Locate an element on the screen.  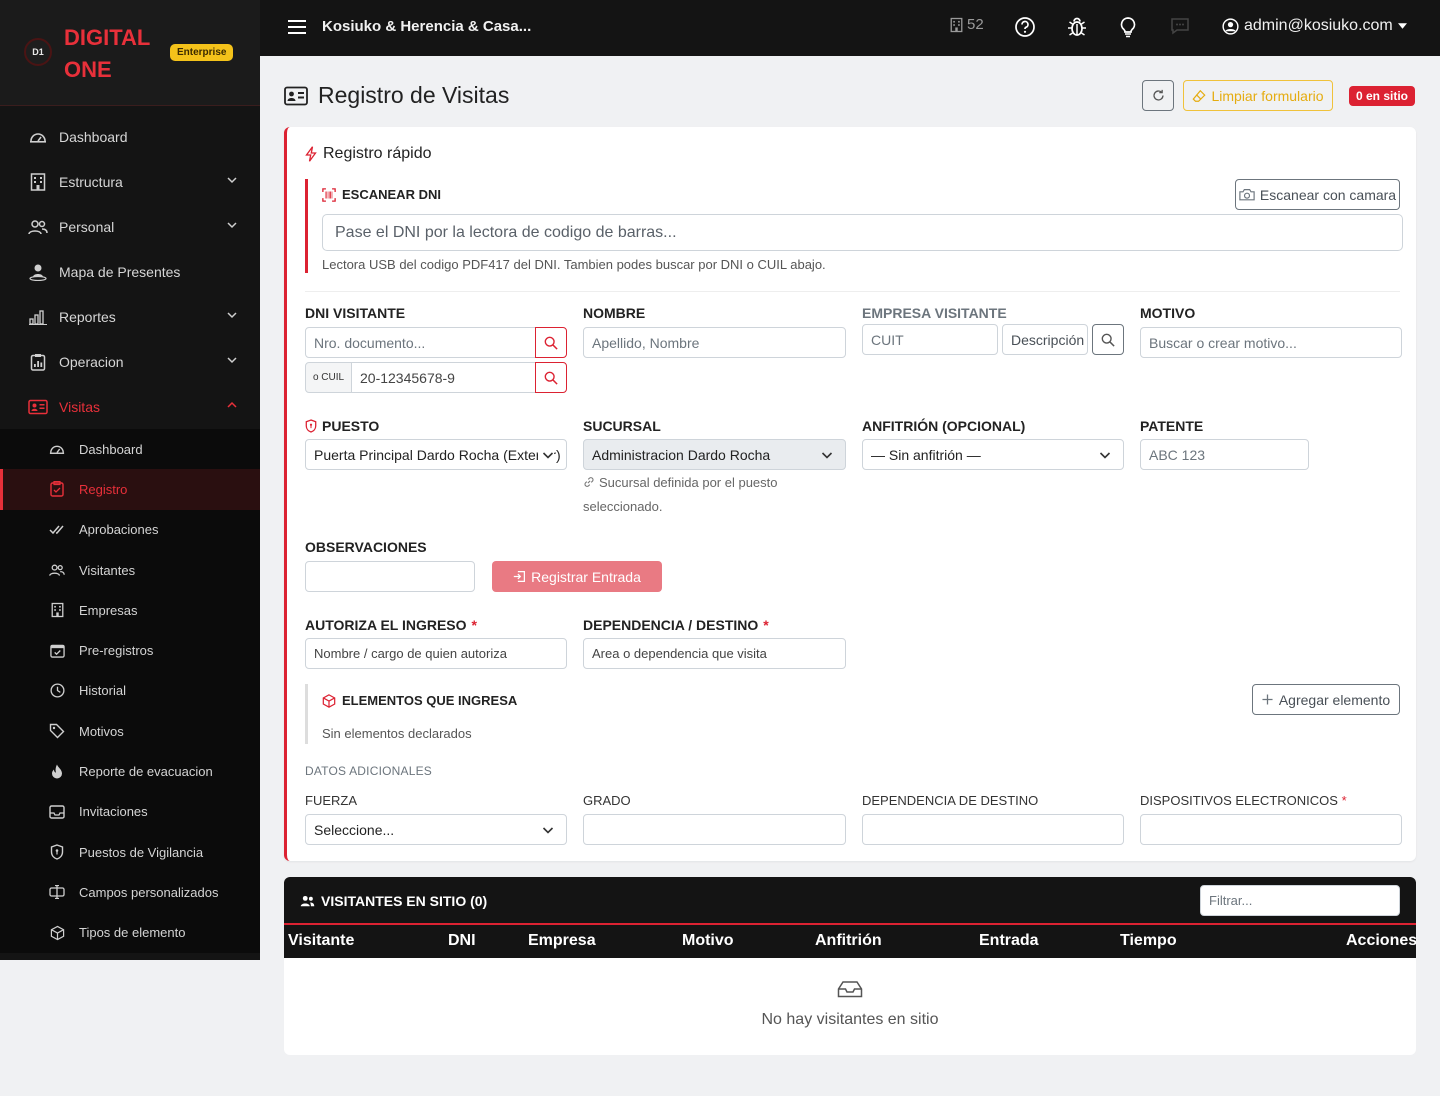
lightning-icon is located at coordinates (311, 154).